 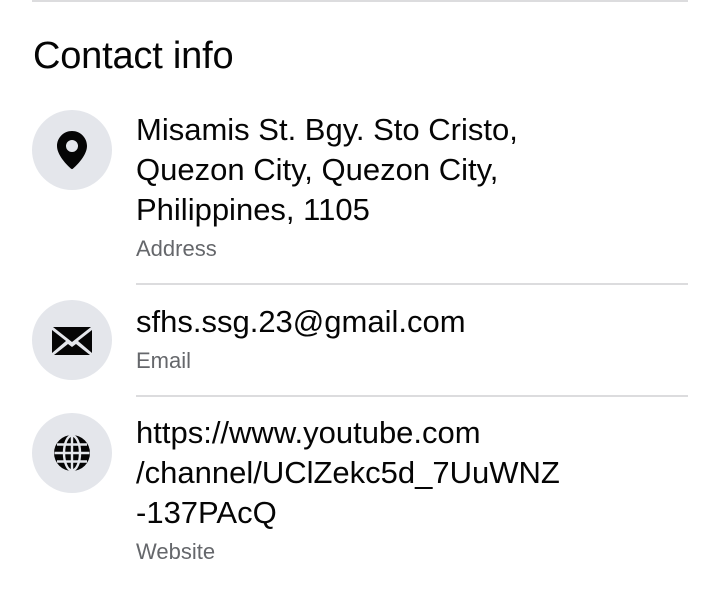 I want to click on email-text: sfhs.ssg.23@gmail.com Email, so click(x=416, y=339).